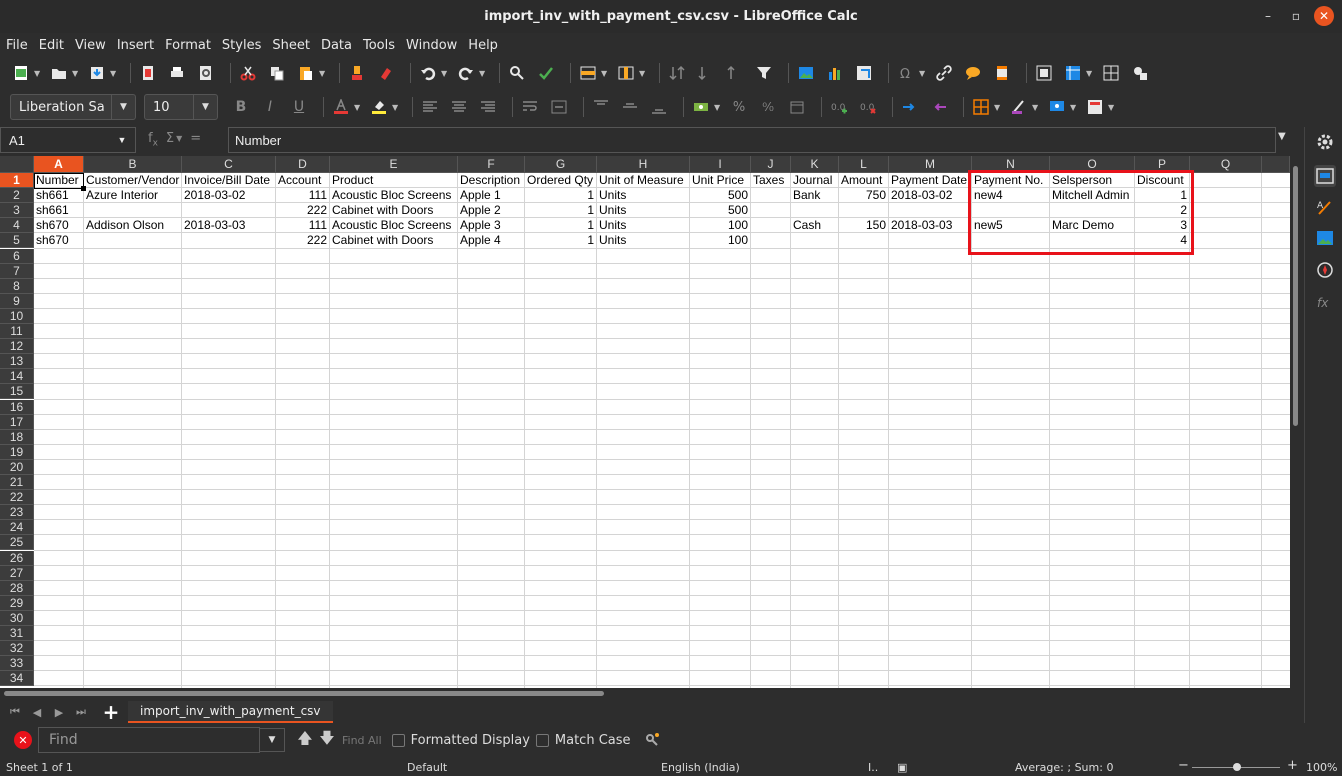 This screenshot has height=776, width=1342. Describe the element at coordinates (393, 240) in the screenshot. I see `cell-e5: Cabinet with Doors` at that location.